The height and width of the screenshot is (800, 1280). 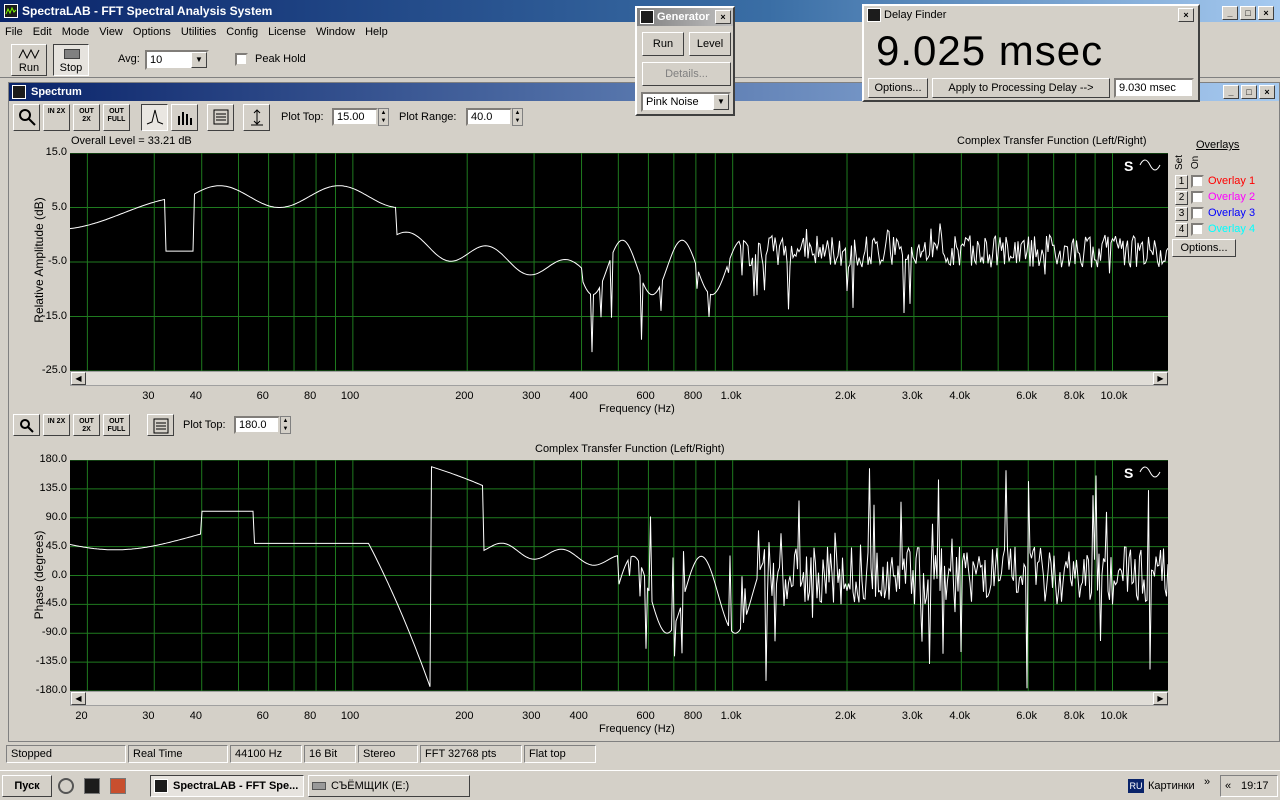 What do you see at coordinates (1021, 88) in the screenshot?
I see `apply-delay-button: Apply to Processing Delay -->` at bounding box center [1021, 88].